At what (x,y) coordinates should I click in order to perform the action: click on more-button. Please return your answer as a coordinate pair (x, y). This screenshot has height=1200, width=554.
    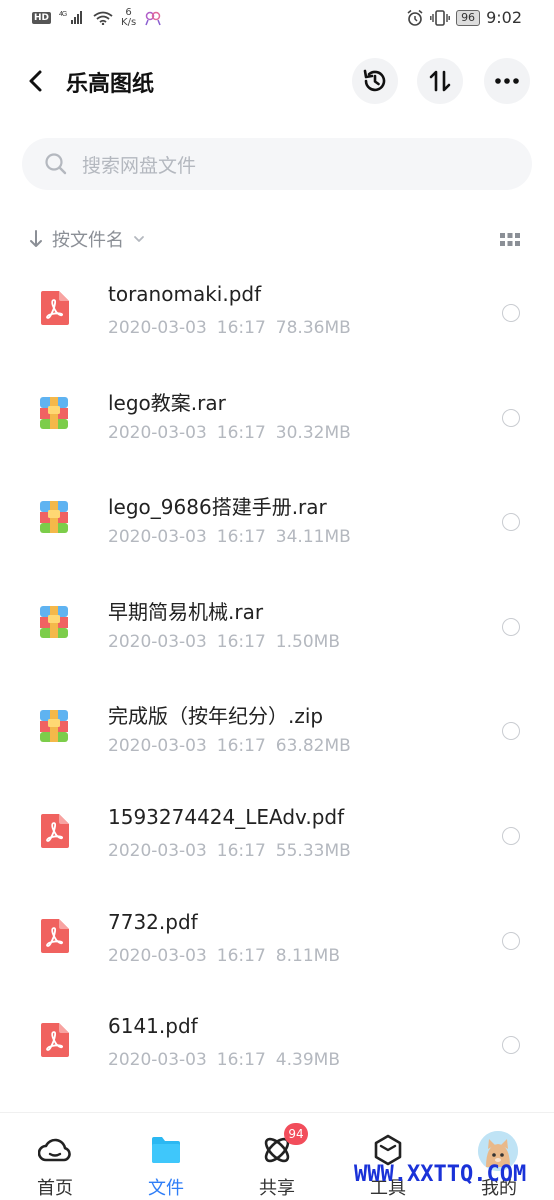
    Looking at the image, I should click on (507, 81).